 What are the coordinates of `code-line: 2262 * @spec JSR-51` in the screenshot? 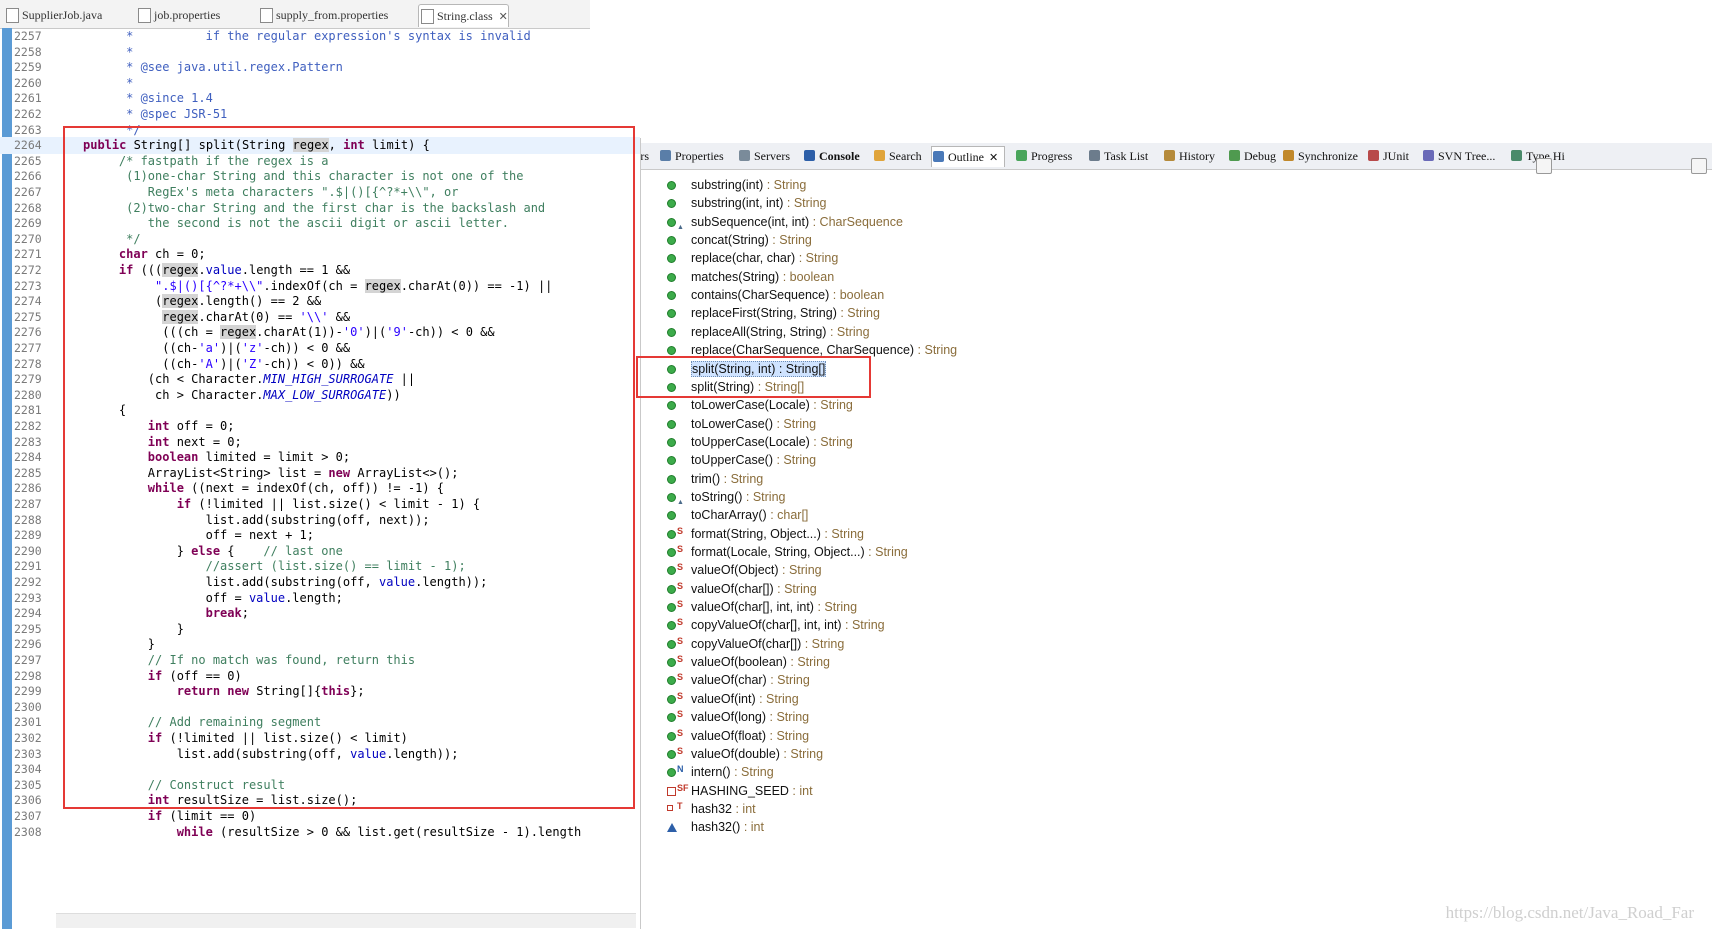 It's located at (320, 114).